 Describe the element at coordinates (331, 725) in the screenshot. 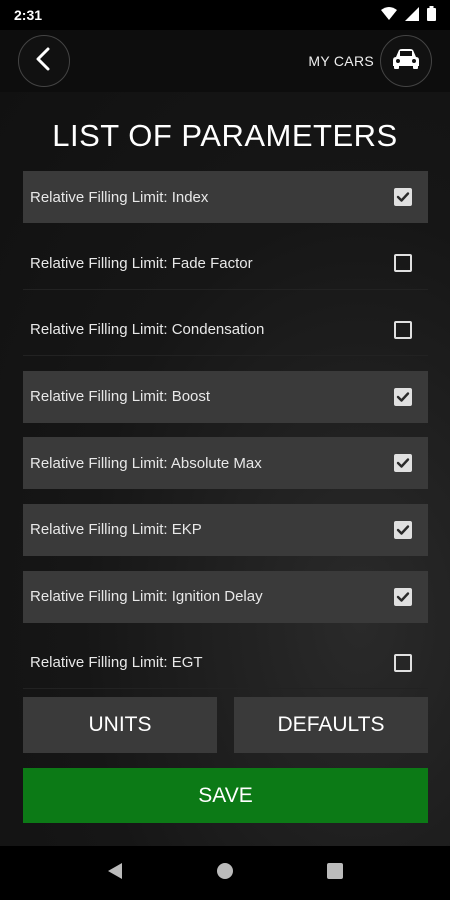

I see `defaults-button: DEFAULTS` at that location.